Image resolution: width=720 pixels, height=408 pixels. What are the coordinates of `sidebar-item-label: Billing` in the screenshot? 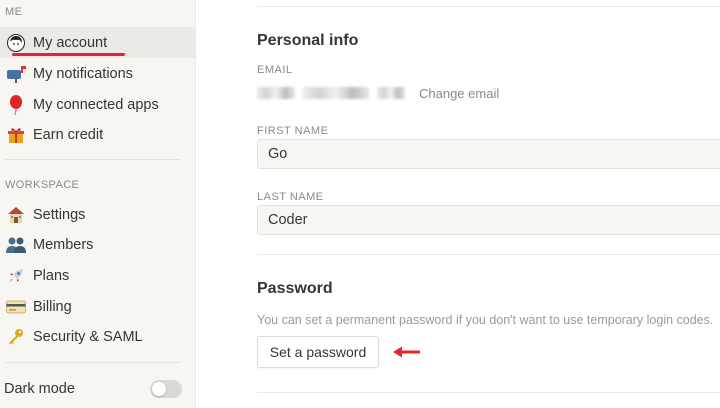 It's located at (52, 306).